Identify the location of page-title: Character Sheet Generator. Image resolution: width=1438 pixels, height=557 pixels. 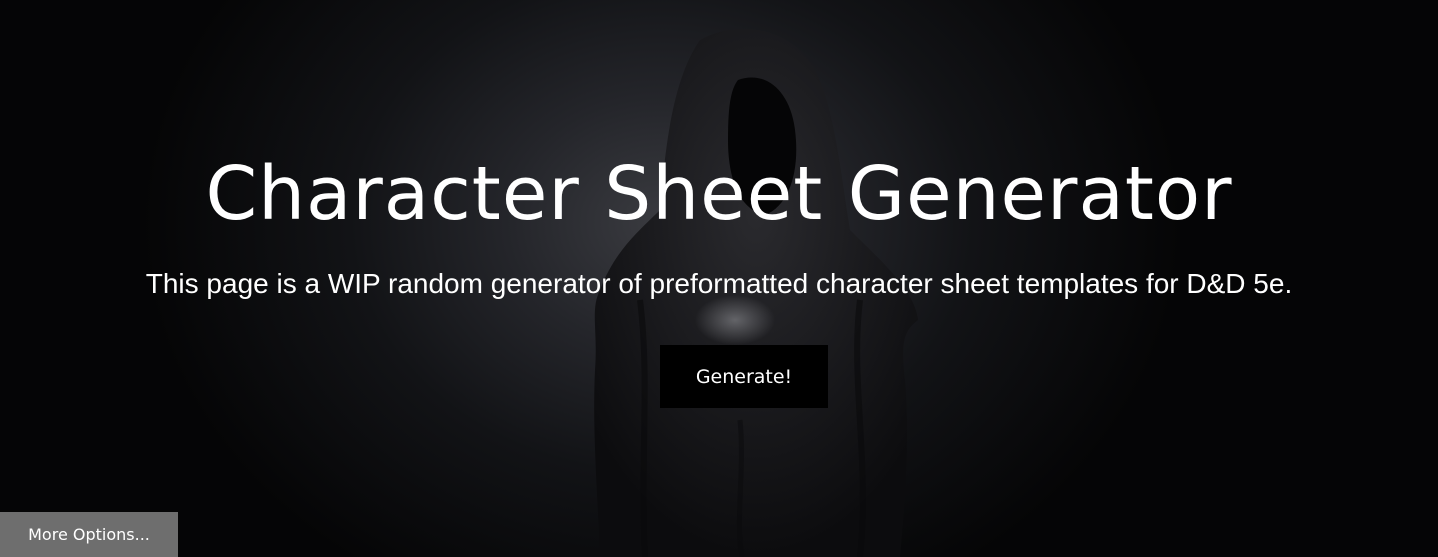
(719, 194).